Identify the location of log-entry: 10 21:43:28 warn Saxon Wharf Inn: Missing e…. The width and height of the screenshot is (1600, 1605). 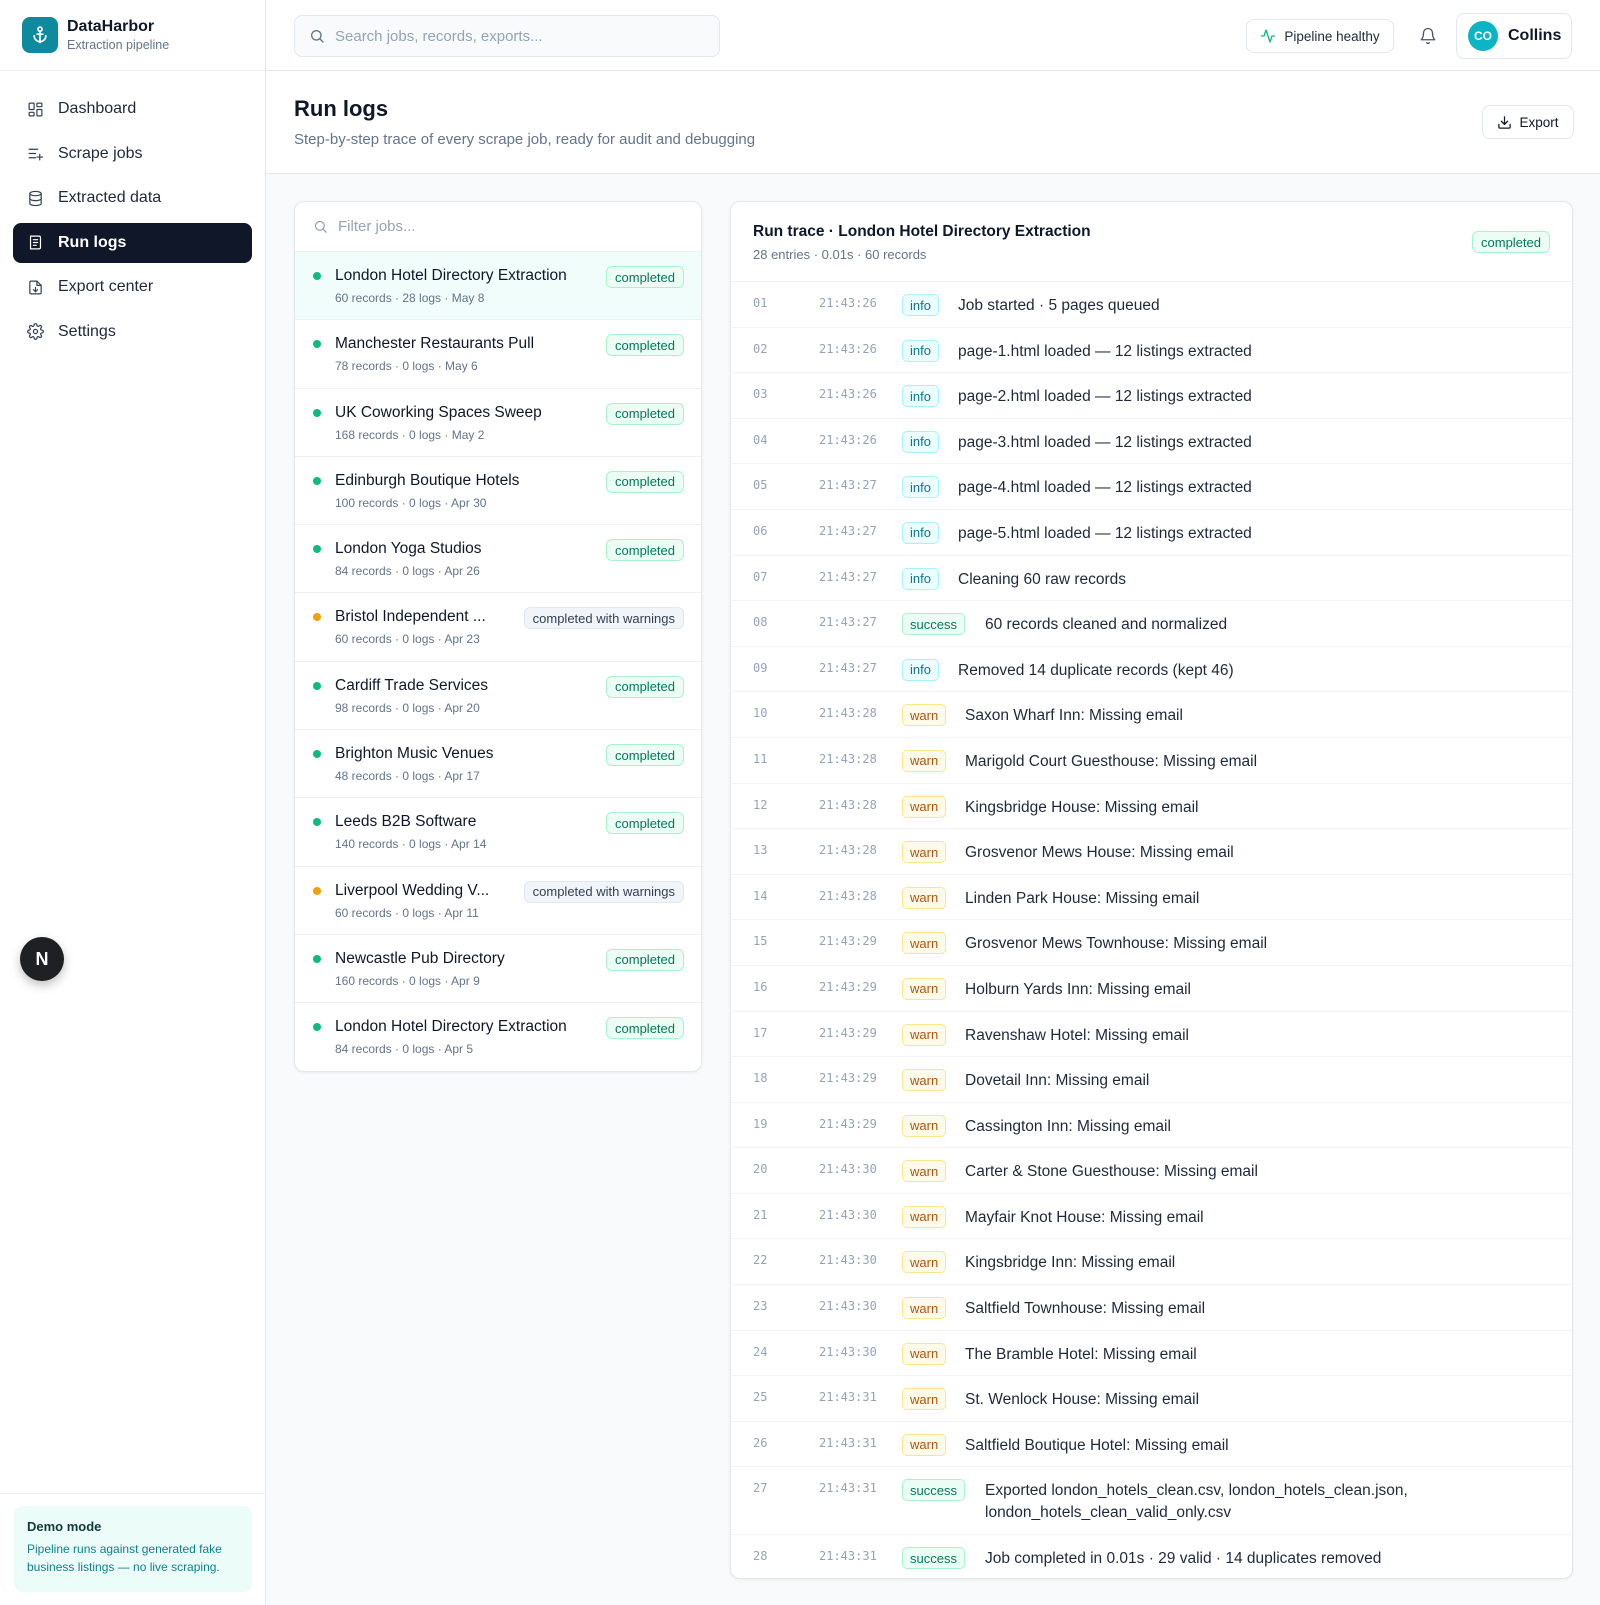
(1151, 715).